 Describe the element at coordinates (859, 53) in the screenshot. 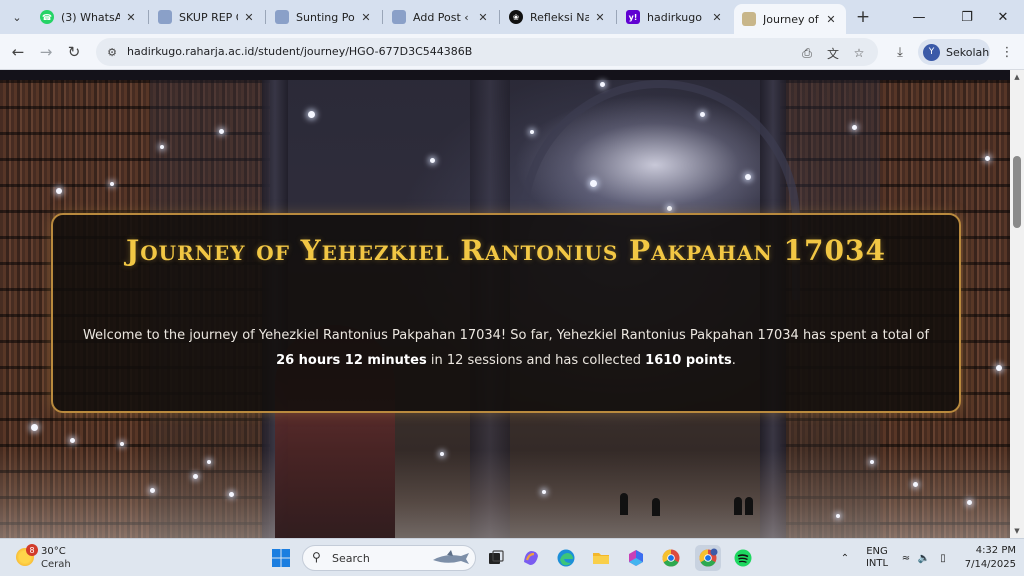

I see `bookmark-star-icon: ☆` at that location.